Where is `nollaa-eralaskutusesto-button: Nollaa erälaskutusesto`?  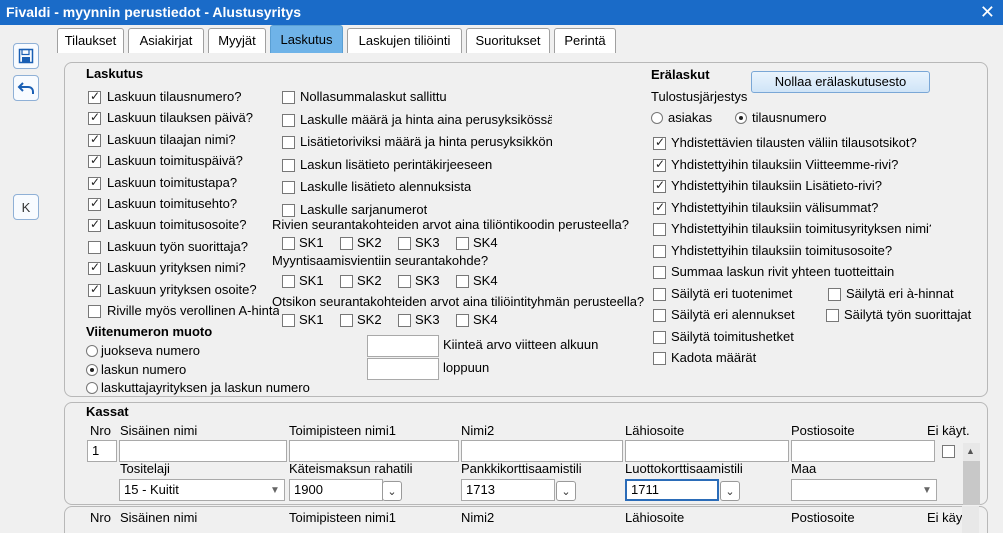 nollaa-eralaskutusesto-button: Nollaa erälaskutusesto is located at coordinates (840, 82).